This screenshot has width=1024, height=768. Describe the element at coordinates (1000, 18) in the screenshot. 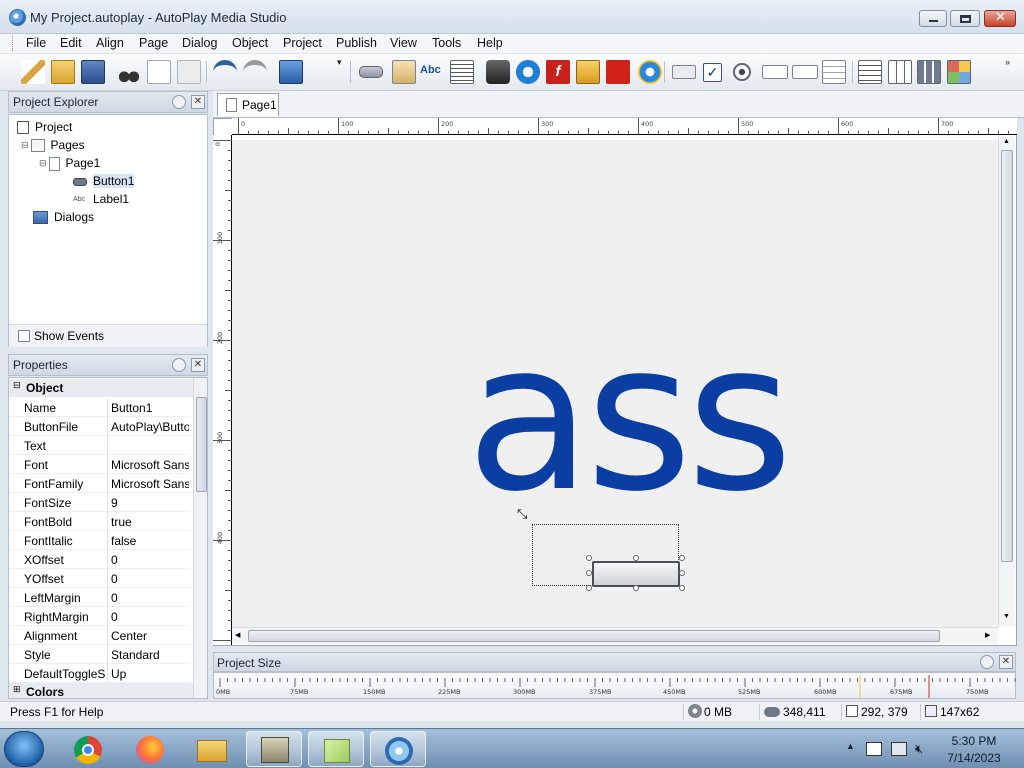

I see `close-button: ✕` at that location.